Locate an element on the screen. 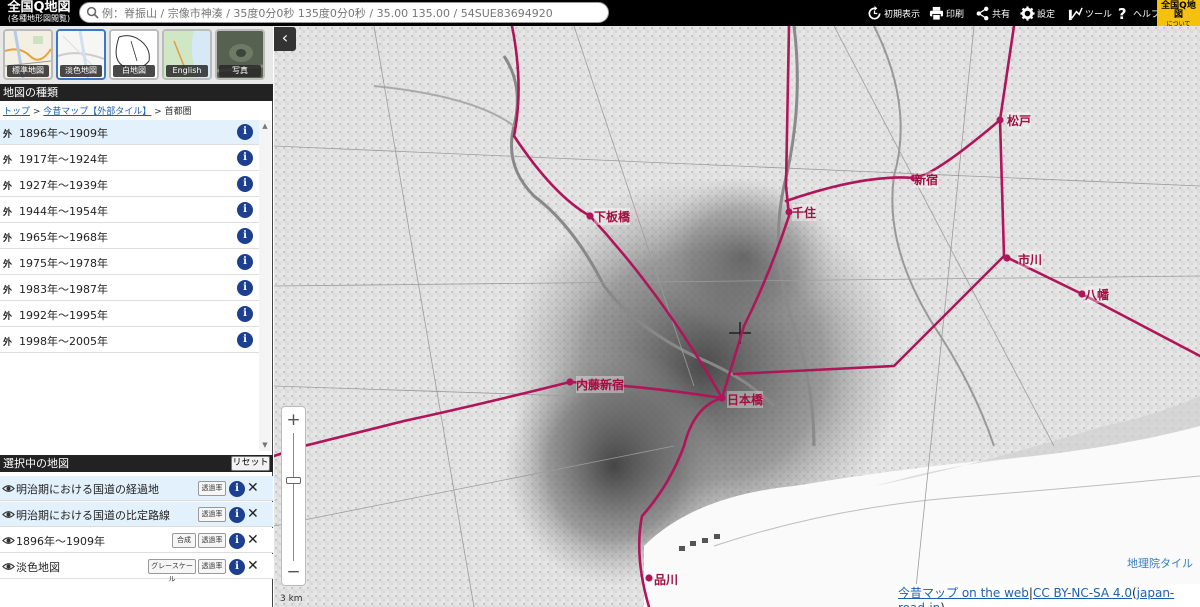 The height and width of the screenshot is (607, 1200). basemap-photo-label: 写真 is located at coordinates (240, 71).